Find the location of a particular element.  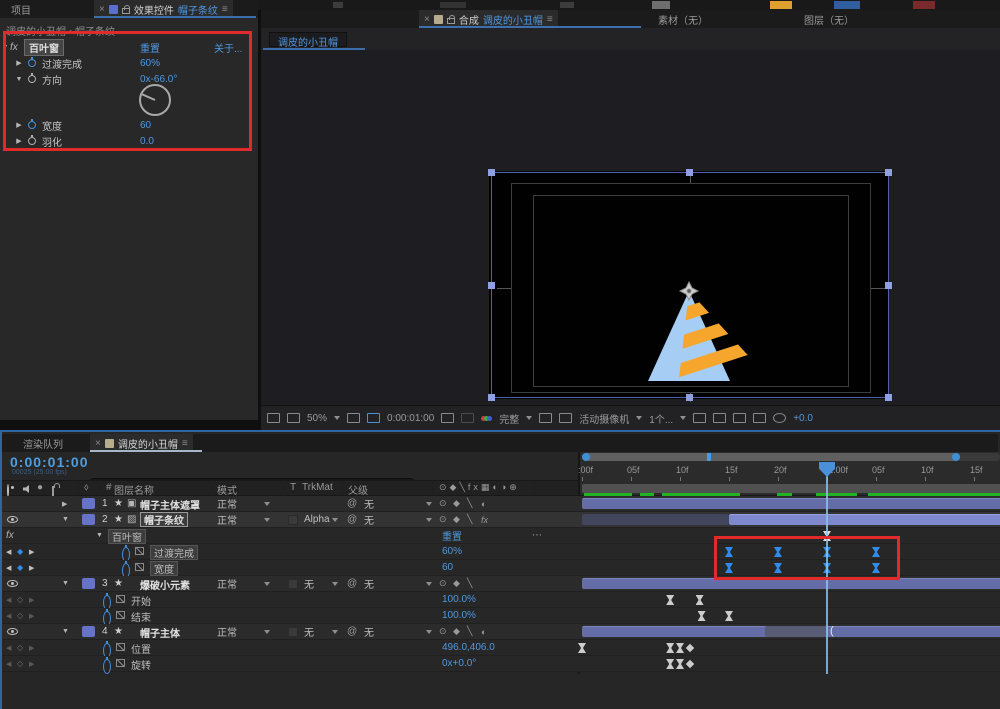

navigator-handle-left is located at coordinates (586, 457).